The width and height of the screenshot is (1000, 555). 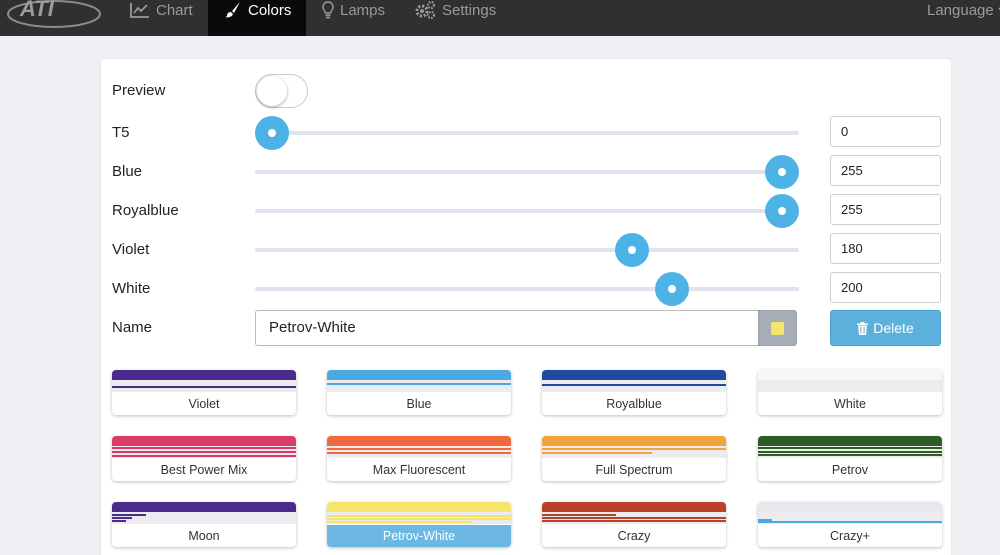 I want to click on preset-label: Petrov, so click(x=850, y=470).